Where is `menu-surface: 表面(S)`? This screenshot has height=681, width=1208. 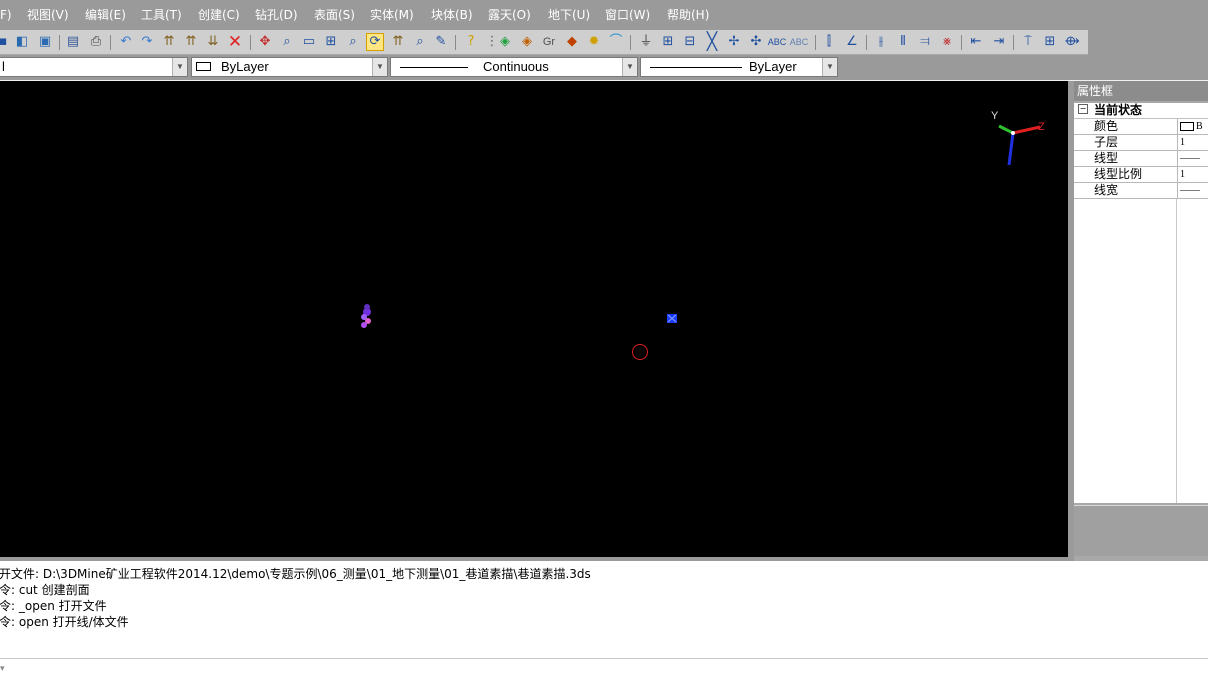 menu-surface: 表面(S) is located at coordinates (334, 15).